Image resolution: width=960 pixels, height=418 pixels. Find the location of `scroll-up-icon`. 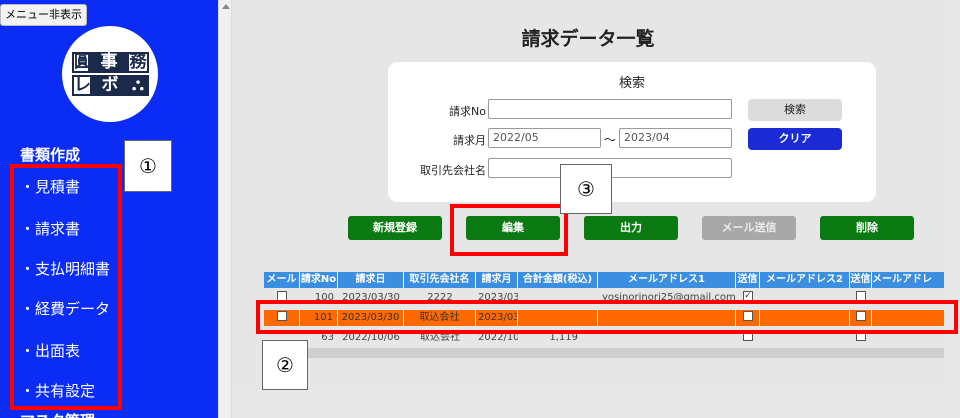

scroll-up-icon is located at coordinates (226, 6).